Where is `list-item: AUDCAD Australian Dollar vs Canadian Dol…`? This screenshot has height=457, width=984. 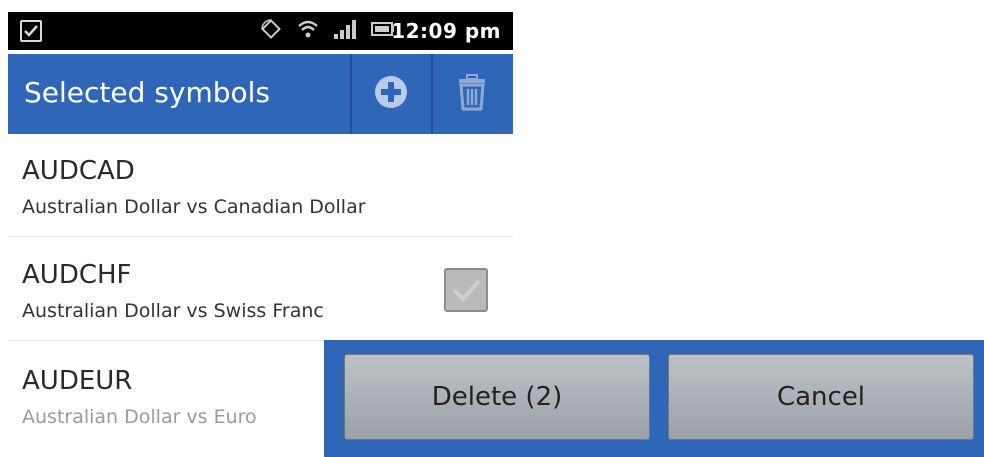
list-item: AUDCAD Australian Dollar vs Canadian Dol… is located at coordinates (260, 185).